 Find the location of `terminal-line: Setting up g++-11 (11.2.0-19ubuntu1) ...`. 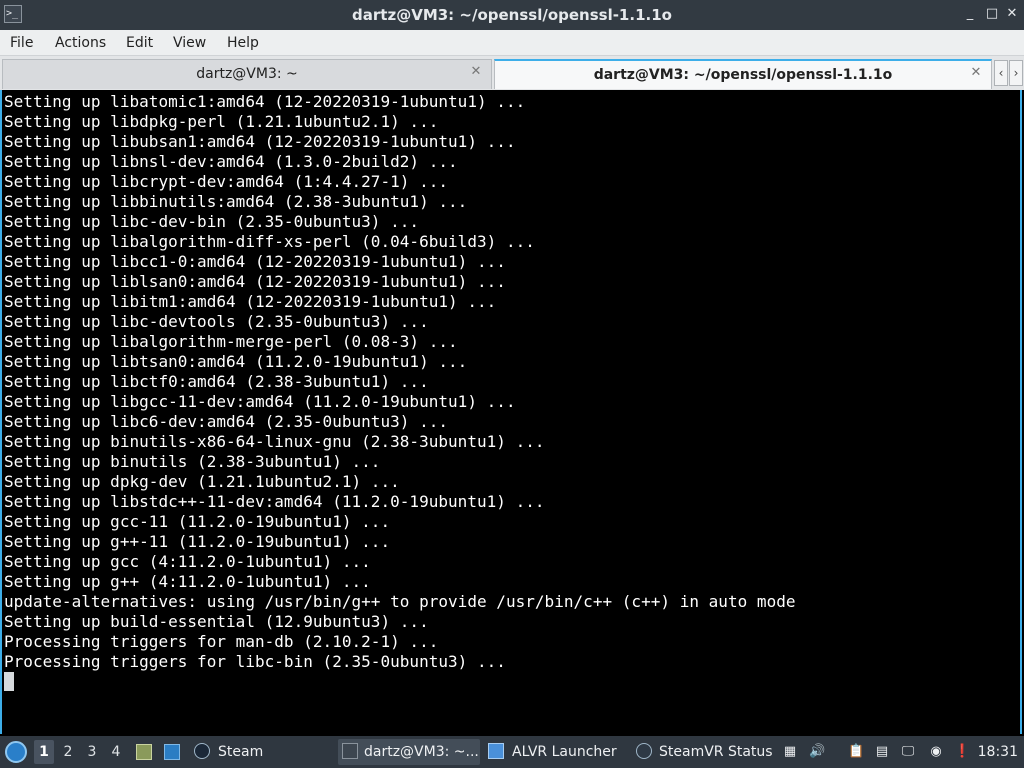

terminal-line: Setting up g++-11 (11.2.0-19ubuntu1) ... is located at coordinates (197, 541).